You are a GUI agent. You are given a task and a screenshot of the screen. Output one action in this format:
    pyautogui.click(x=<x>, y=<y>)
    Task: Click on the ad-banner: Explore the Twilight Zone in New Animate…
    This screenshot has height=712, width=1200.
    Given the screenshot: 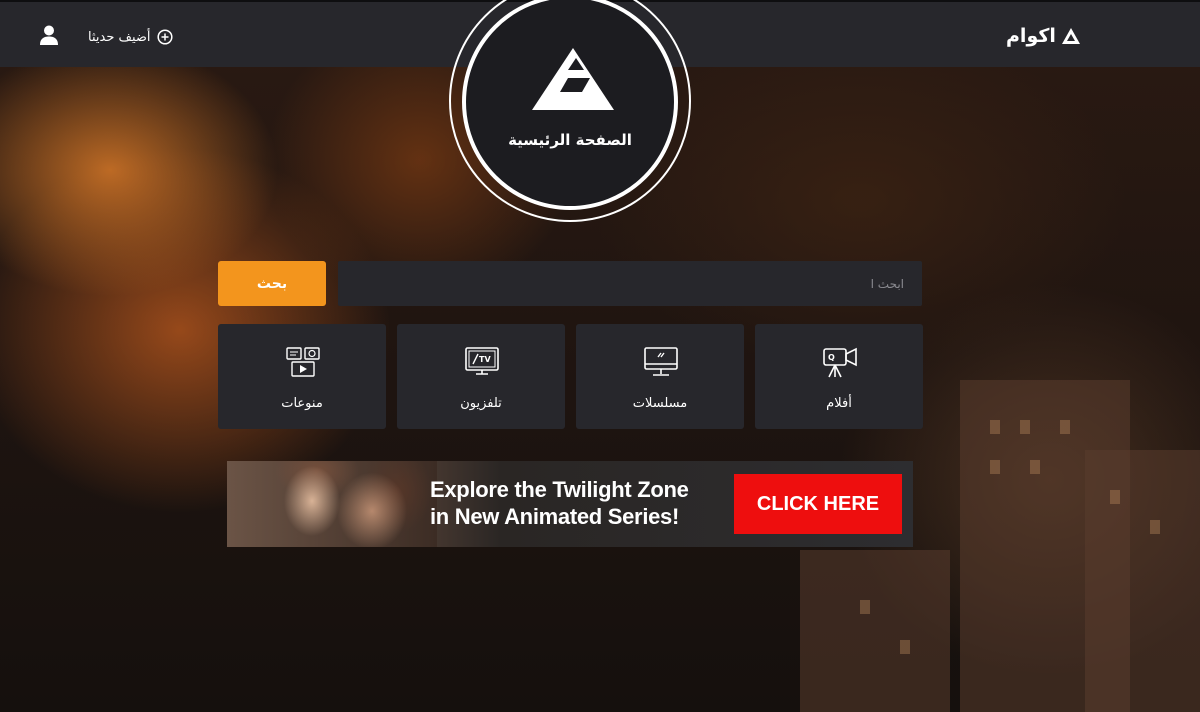 What is the action you would take?
    pyautogui.click(x=570, y=504)
    